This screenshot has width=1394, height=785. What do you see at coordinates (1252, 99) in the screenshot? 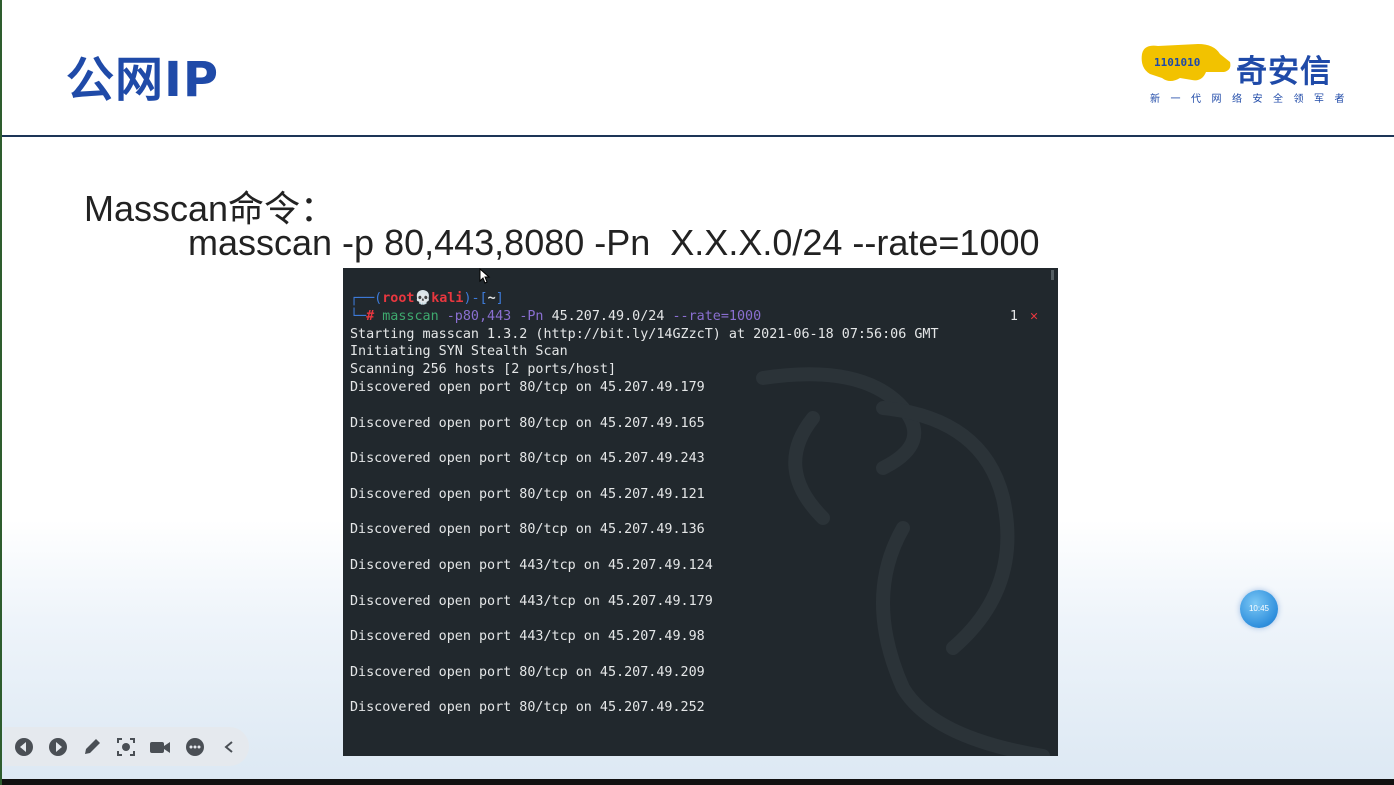
I see `logo-tagline: 新一代网络安全领军者` at bounding box center [1252, 99].